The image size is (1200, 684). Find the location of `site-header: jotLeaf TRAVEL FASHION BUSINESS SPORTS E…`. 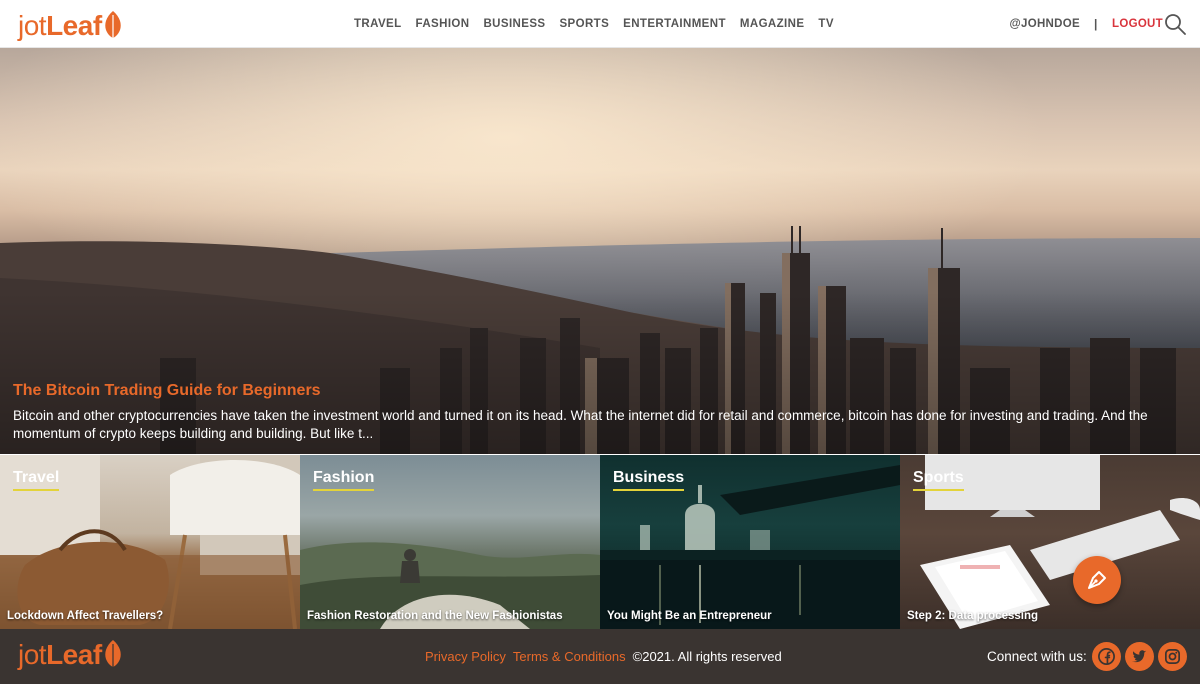

site-header: jotLeaf TRAVEL FASHION BUSINESS SPORTS E… is located at coordinates (600, 24).